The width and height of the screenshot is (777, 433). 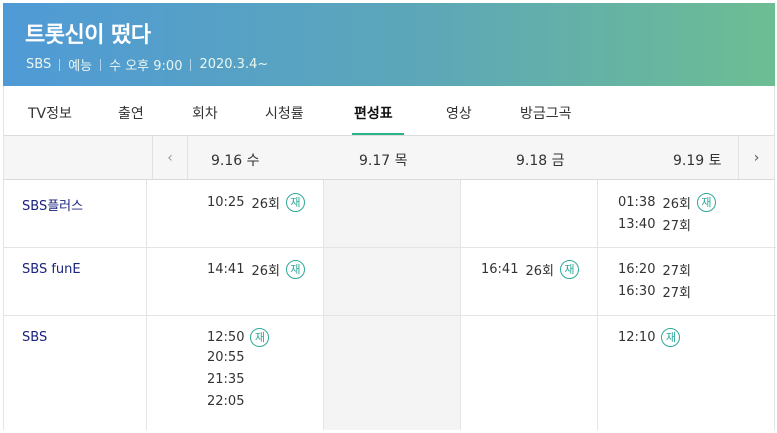 What do you see at coordinates (546, 113) in the screenshot?
I see `tab-that-song: 방금그곡` at bounding box center [546, 113].